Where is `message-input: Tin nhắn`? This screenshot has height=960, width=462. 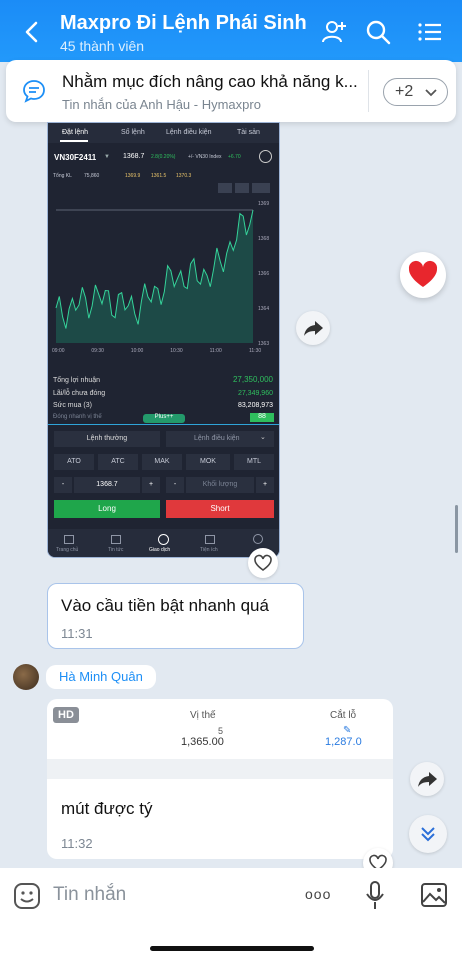 message-input: Tin nhắn is located at coordinates (89, 895).